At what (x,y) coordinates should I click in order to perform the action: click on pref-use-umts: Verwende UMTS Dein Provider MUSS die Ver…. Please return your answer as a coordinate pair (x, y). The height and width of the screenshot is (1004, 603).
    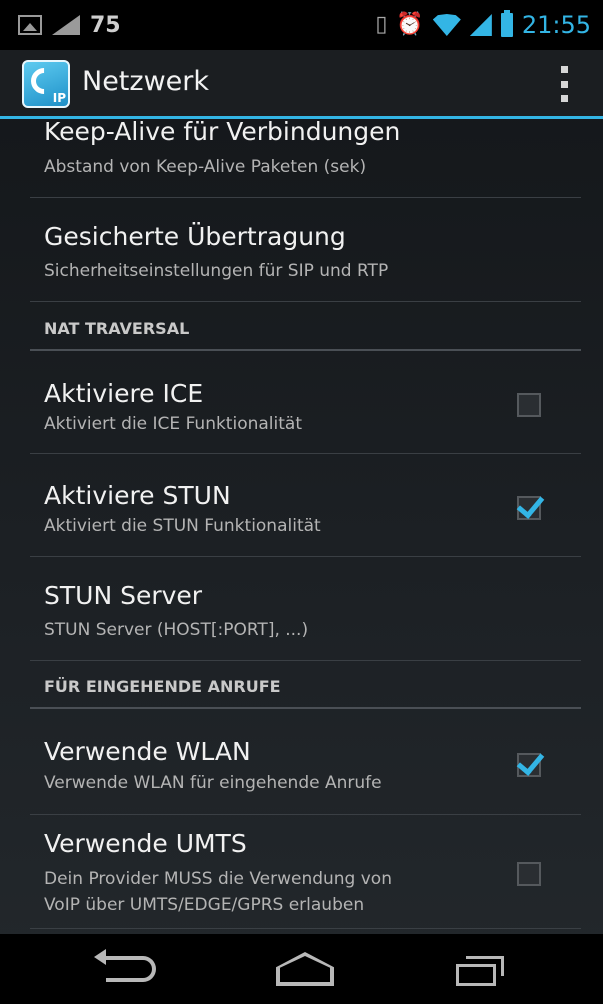
    Looking at the image, I should click on (305, 872).